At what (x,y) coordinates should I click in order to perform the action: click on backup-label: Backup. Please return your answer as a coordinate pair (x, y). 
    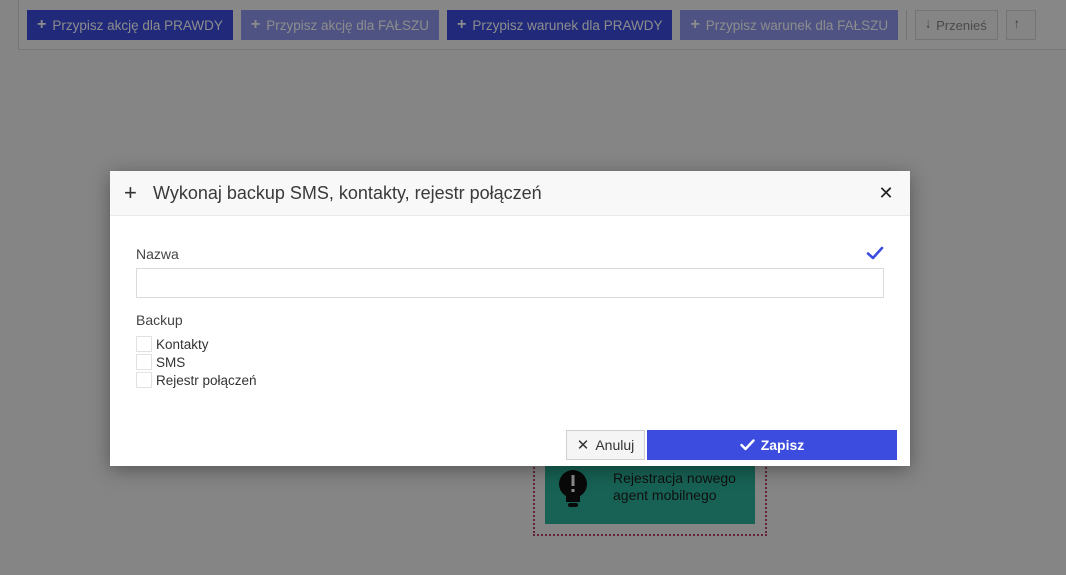
    Looking at the image, I should click on (159, 320).